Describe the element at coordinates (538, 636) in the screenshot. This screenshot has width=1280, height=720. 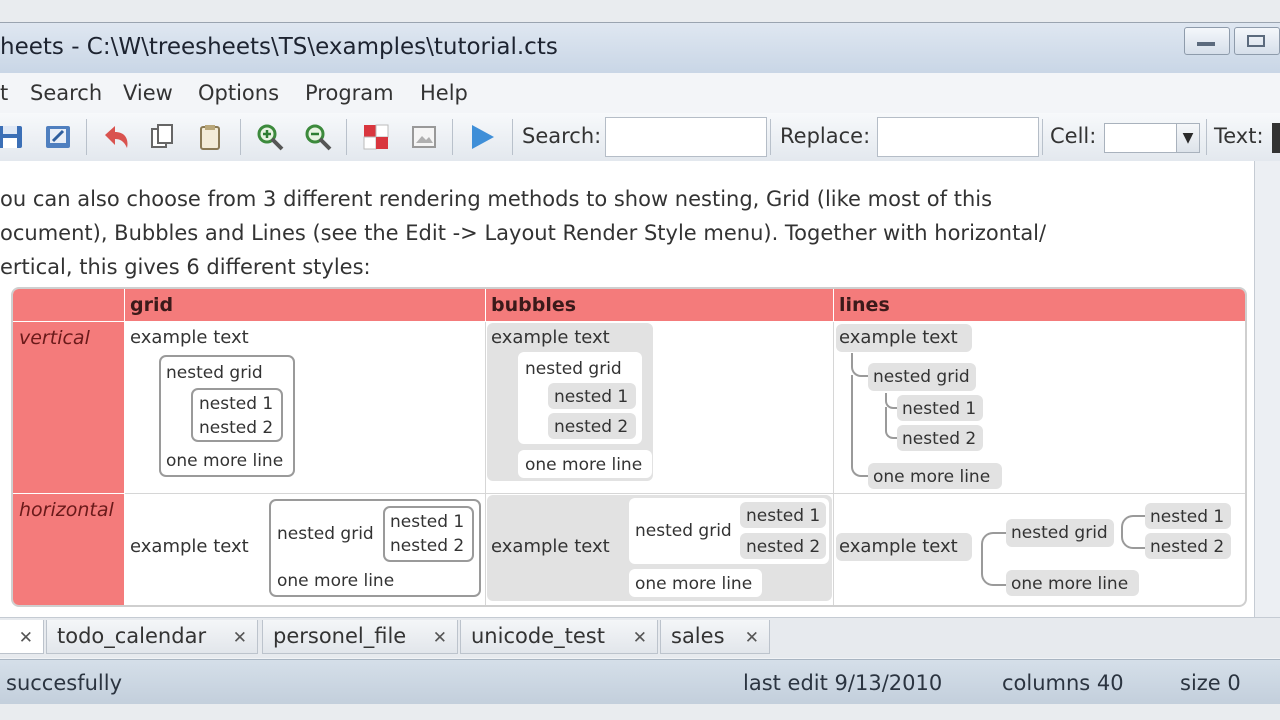
I see `tab-label: unicode_test` at that location.